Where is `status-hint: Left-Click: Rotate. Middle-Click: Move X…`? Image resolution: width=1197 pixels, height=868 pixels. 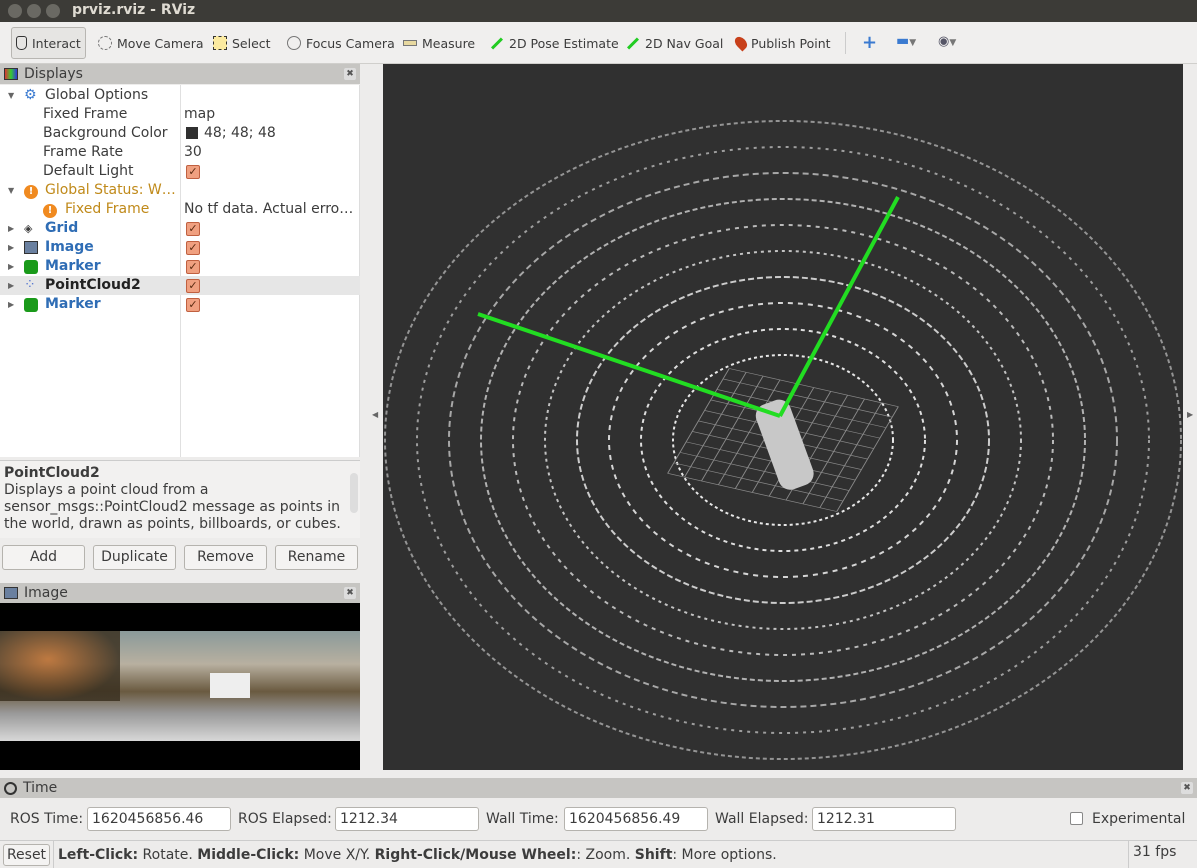 status-hint: Left-Click: Rotate. Middle-Click: Move X… is located at coordinates (417, 855).